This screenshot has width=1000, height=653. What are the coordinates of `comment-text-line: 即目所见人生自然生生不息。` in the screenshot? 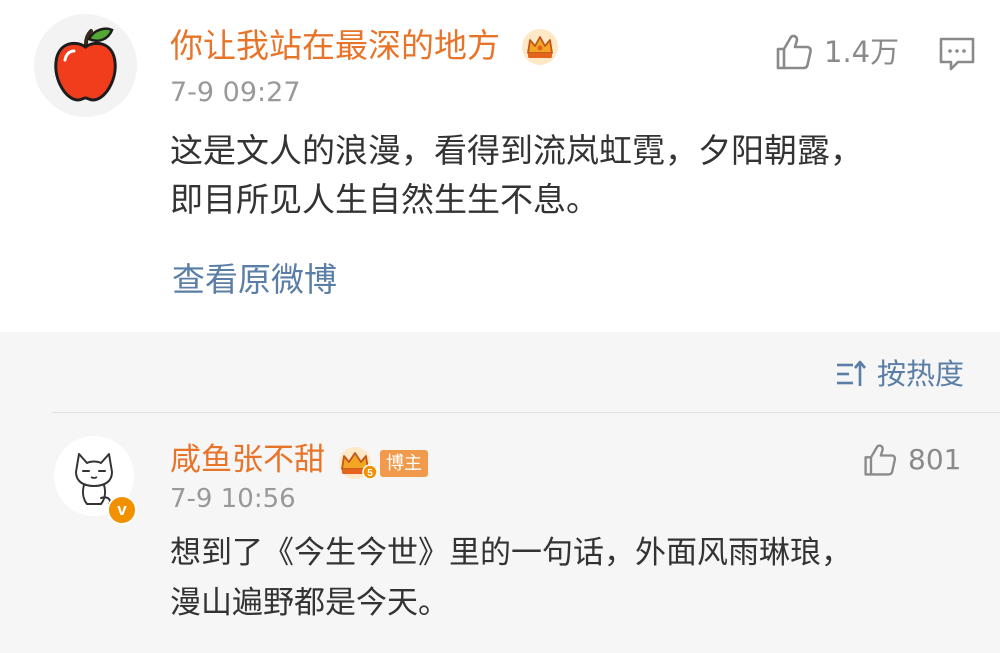 It's located at (384, 199).